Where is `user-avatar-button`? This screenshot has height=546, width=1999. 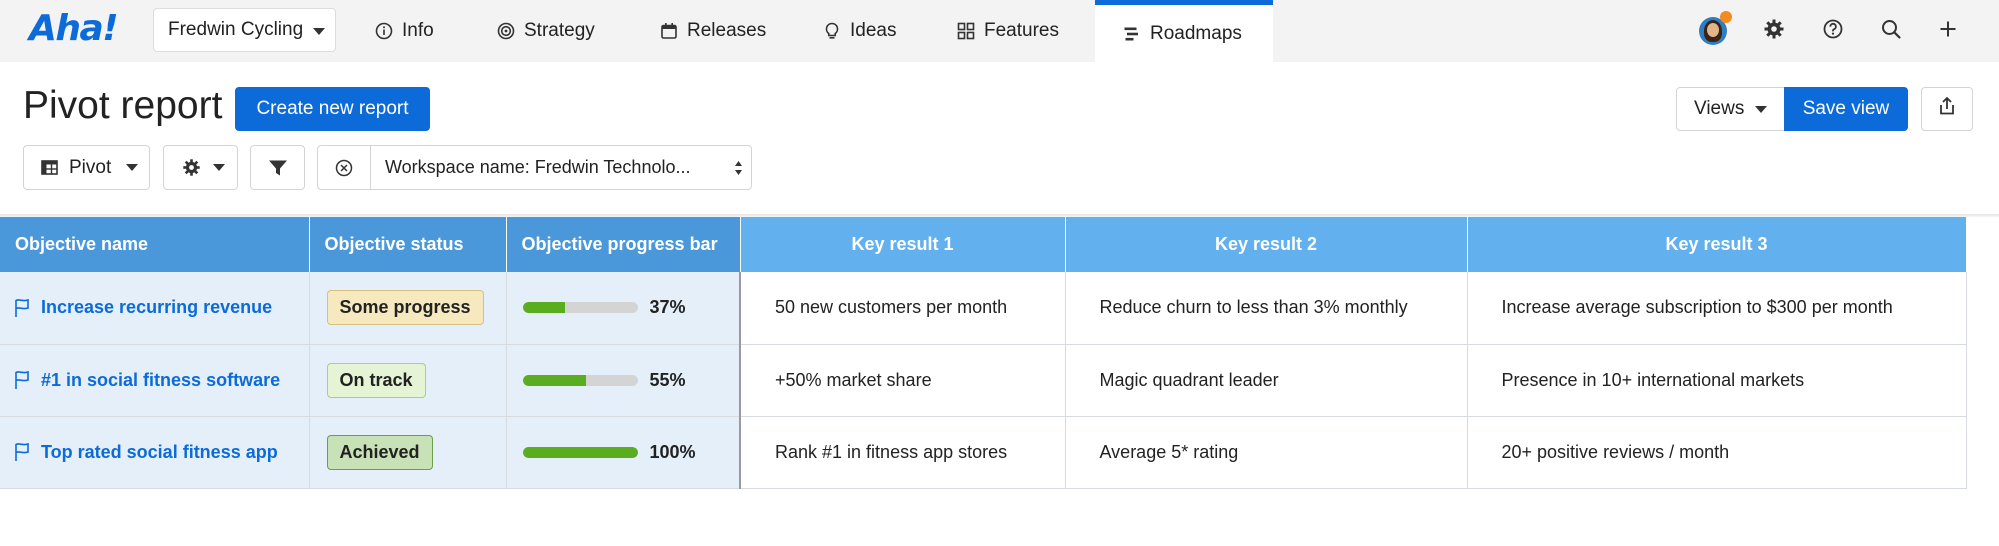 user-avatar-button is located at coordinates (1714, 29).